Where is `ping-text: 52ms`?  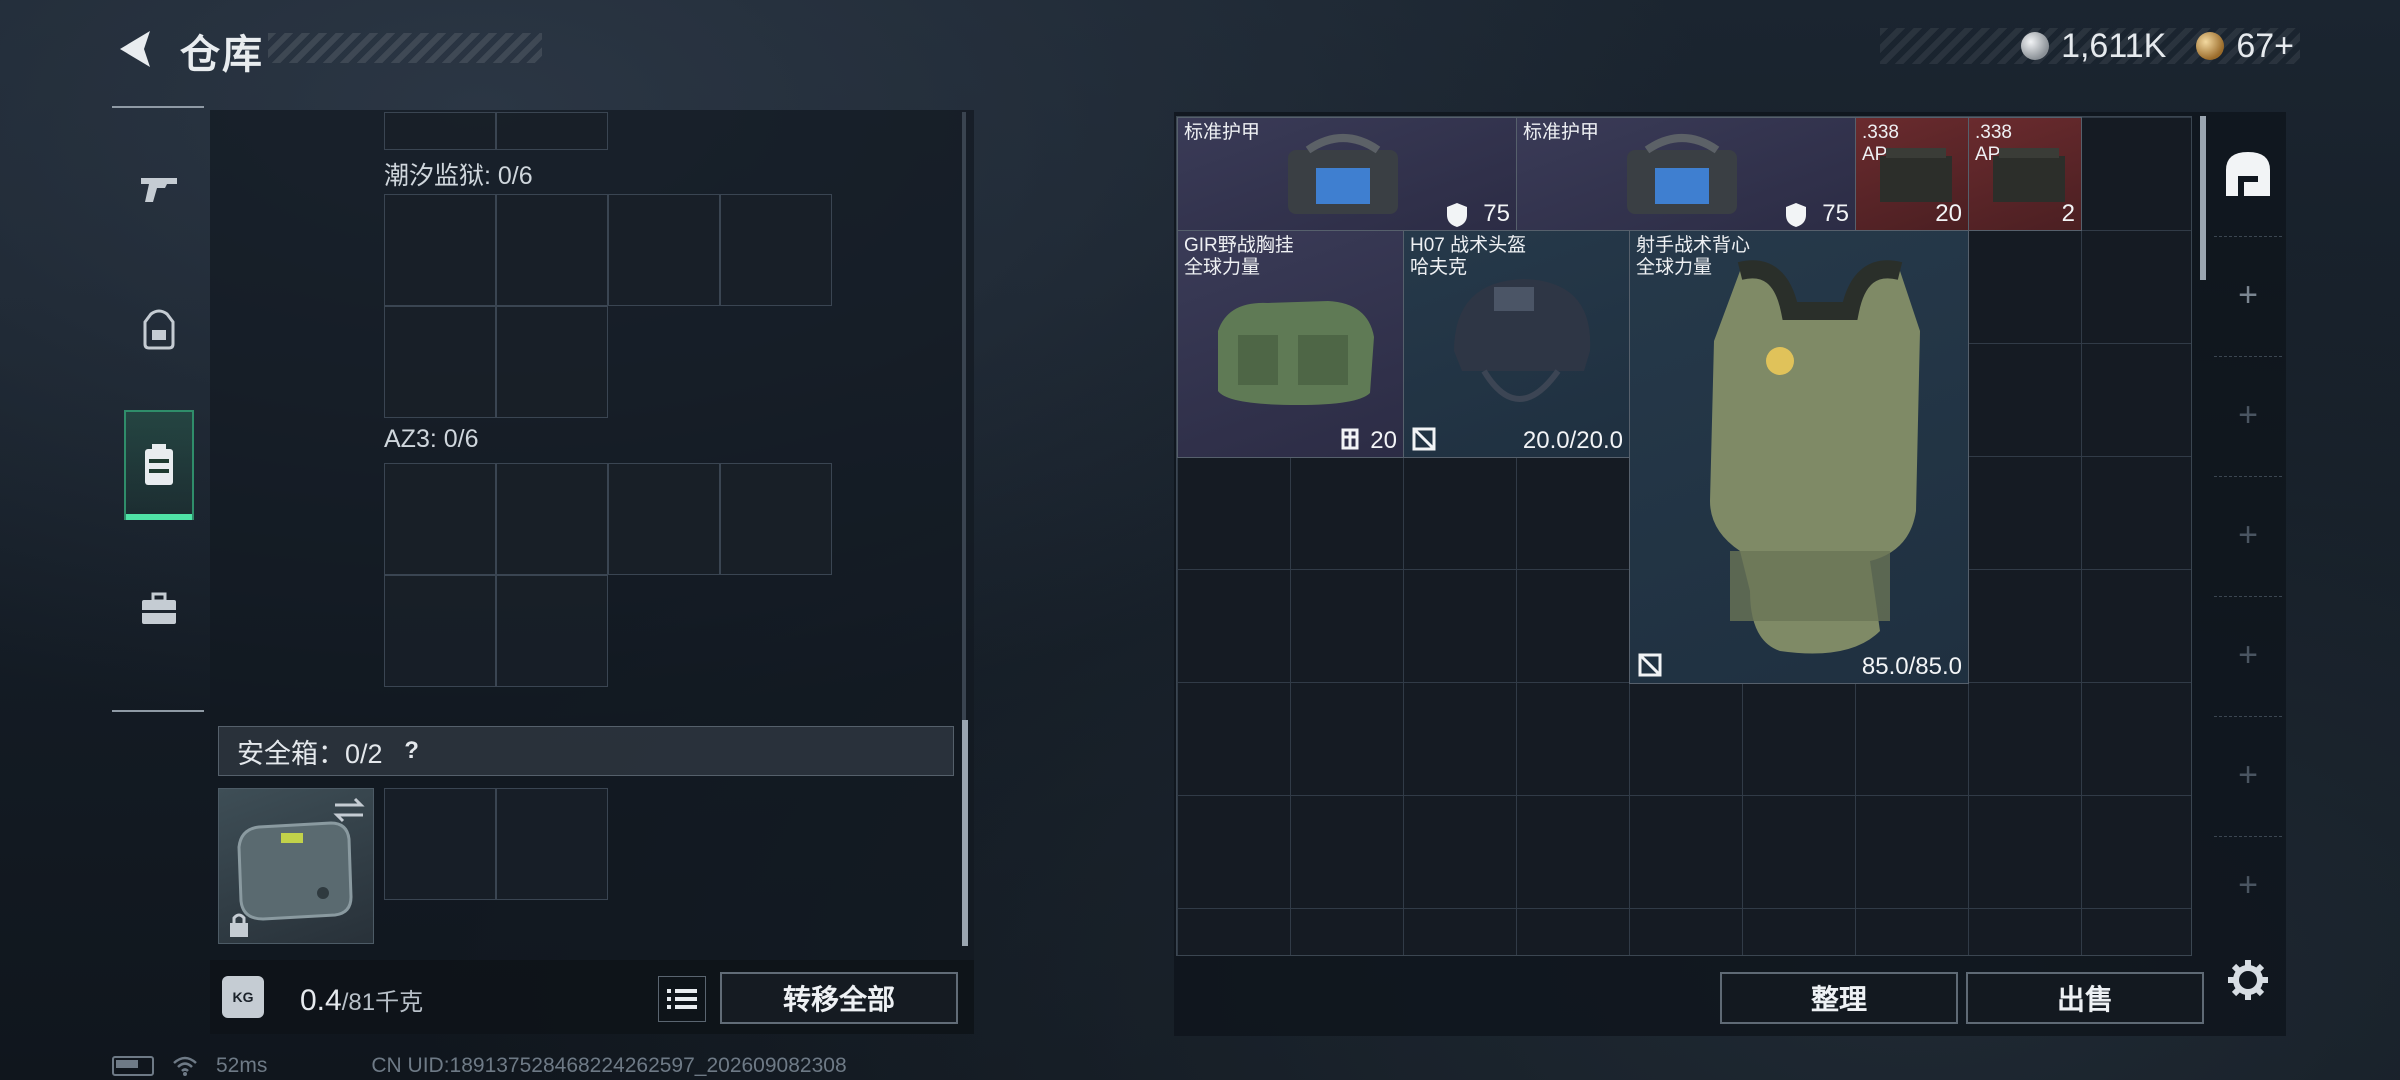 ping-text: 52ms is located at coordinates (242, 1065).